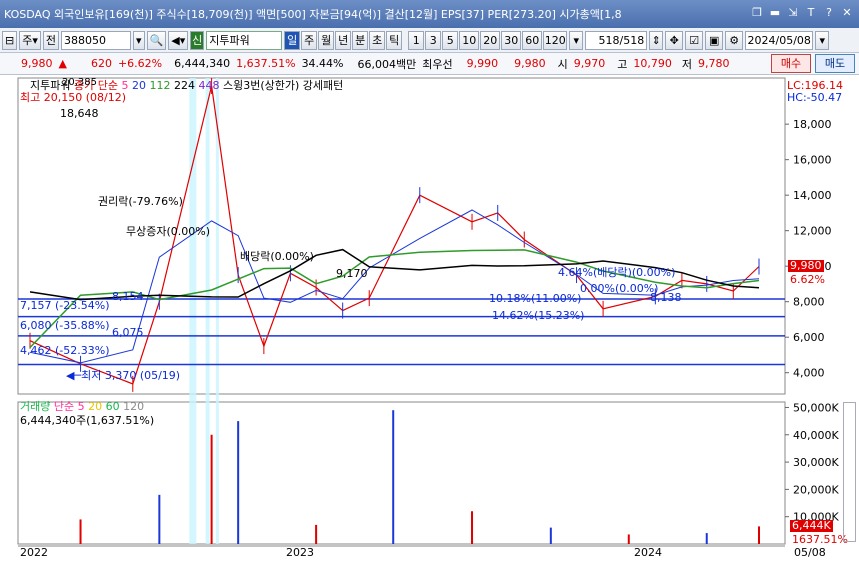 This screenshot has height=569, width=859. What do you see at coordinates (450, 40) in the screenshot?
I see `interval-5: 5` at bounding box center [450, 40].